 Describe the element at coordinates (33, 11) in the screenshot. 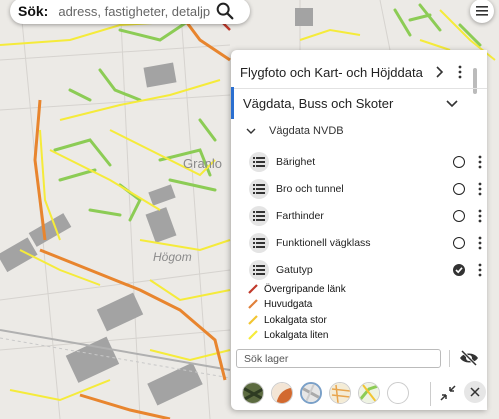

I see `search-label: Sök:` at that location.